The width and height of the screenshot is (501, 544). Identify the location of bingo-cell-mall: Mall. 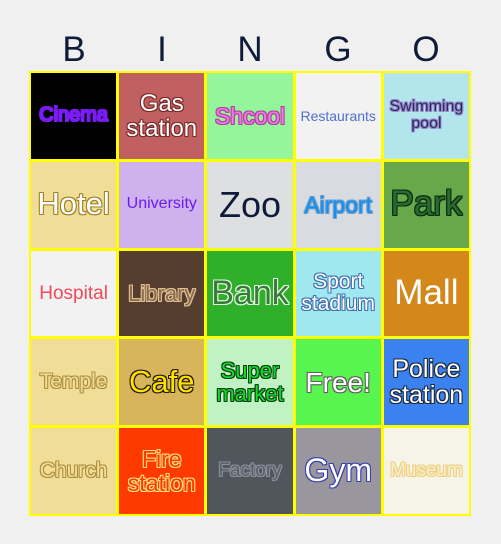
(426, 293).